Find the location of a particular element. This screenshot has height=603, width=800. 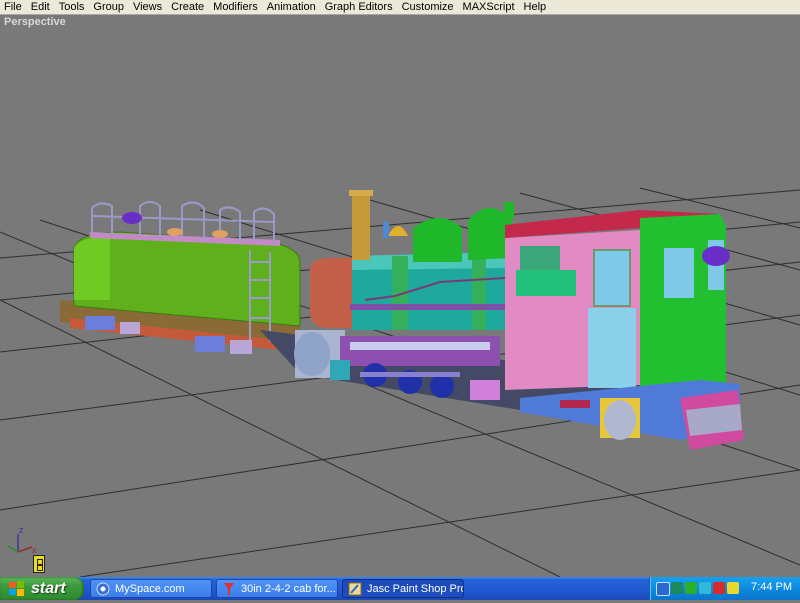

menu-create: Create is located at coordinates (188, 7).